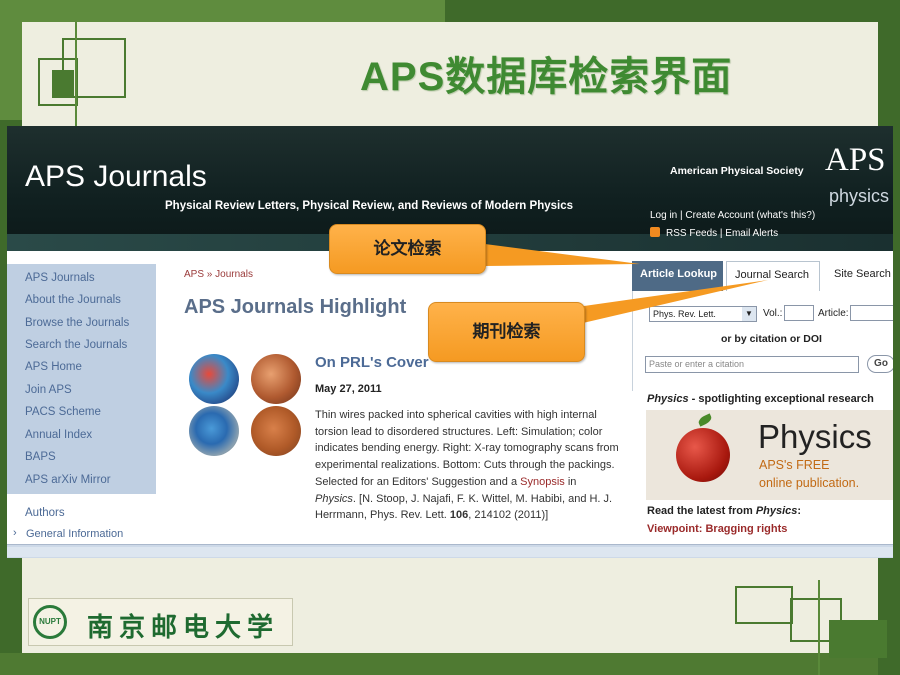  I want to click on callout-article-search: 论文检索, so click(407, 249).